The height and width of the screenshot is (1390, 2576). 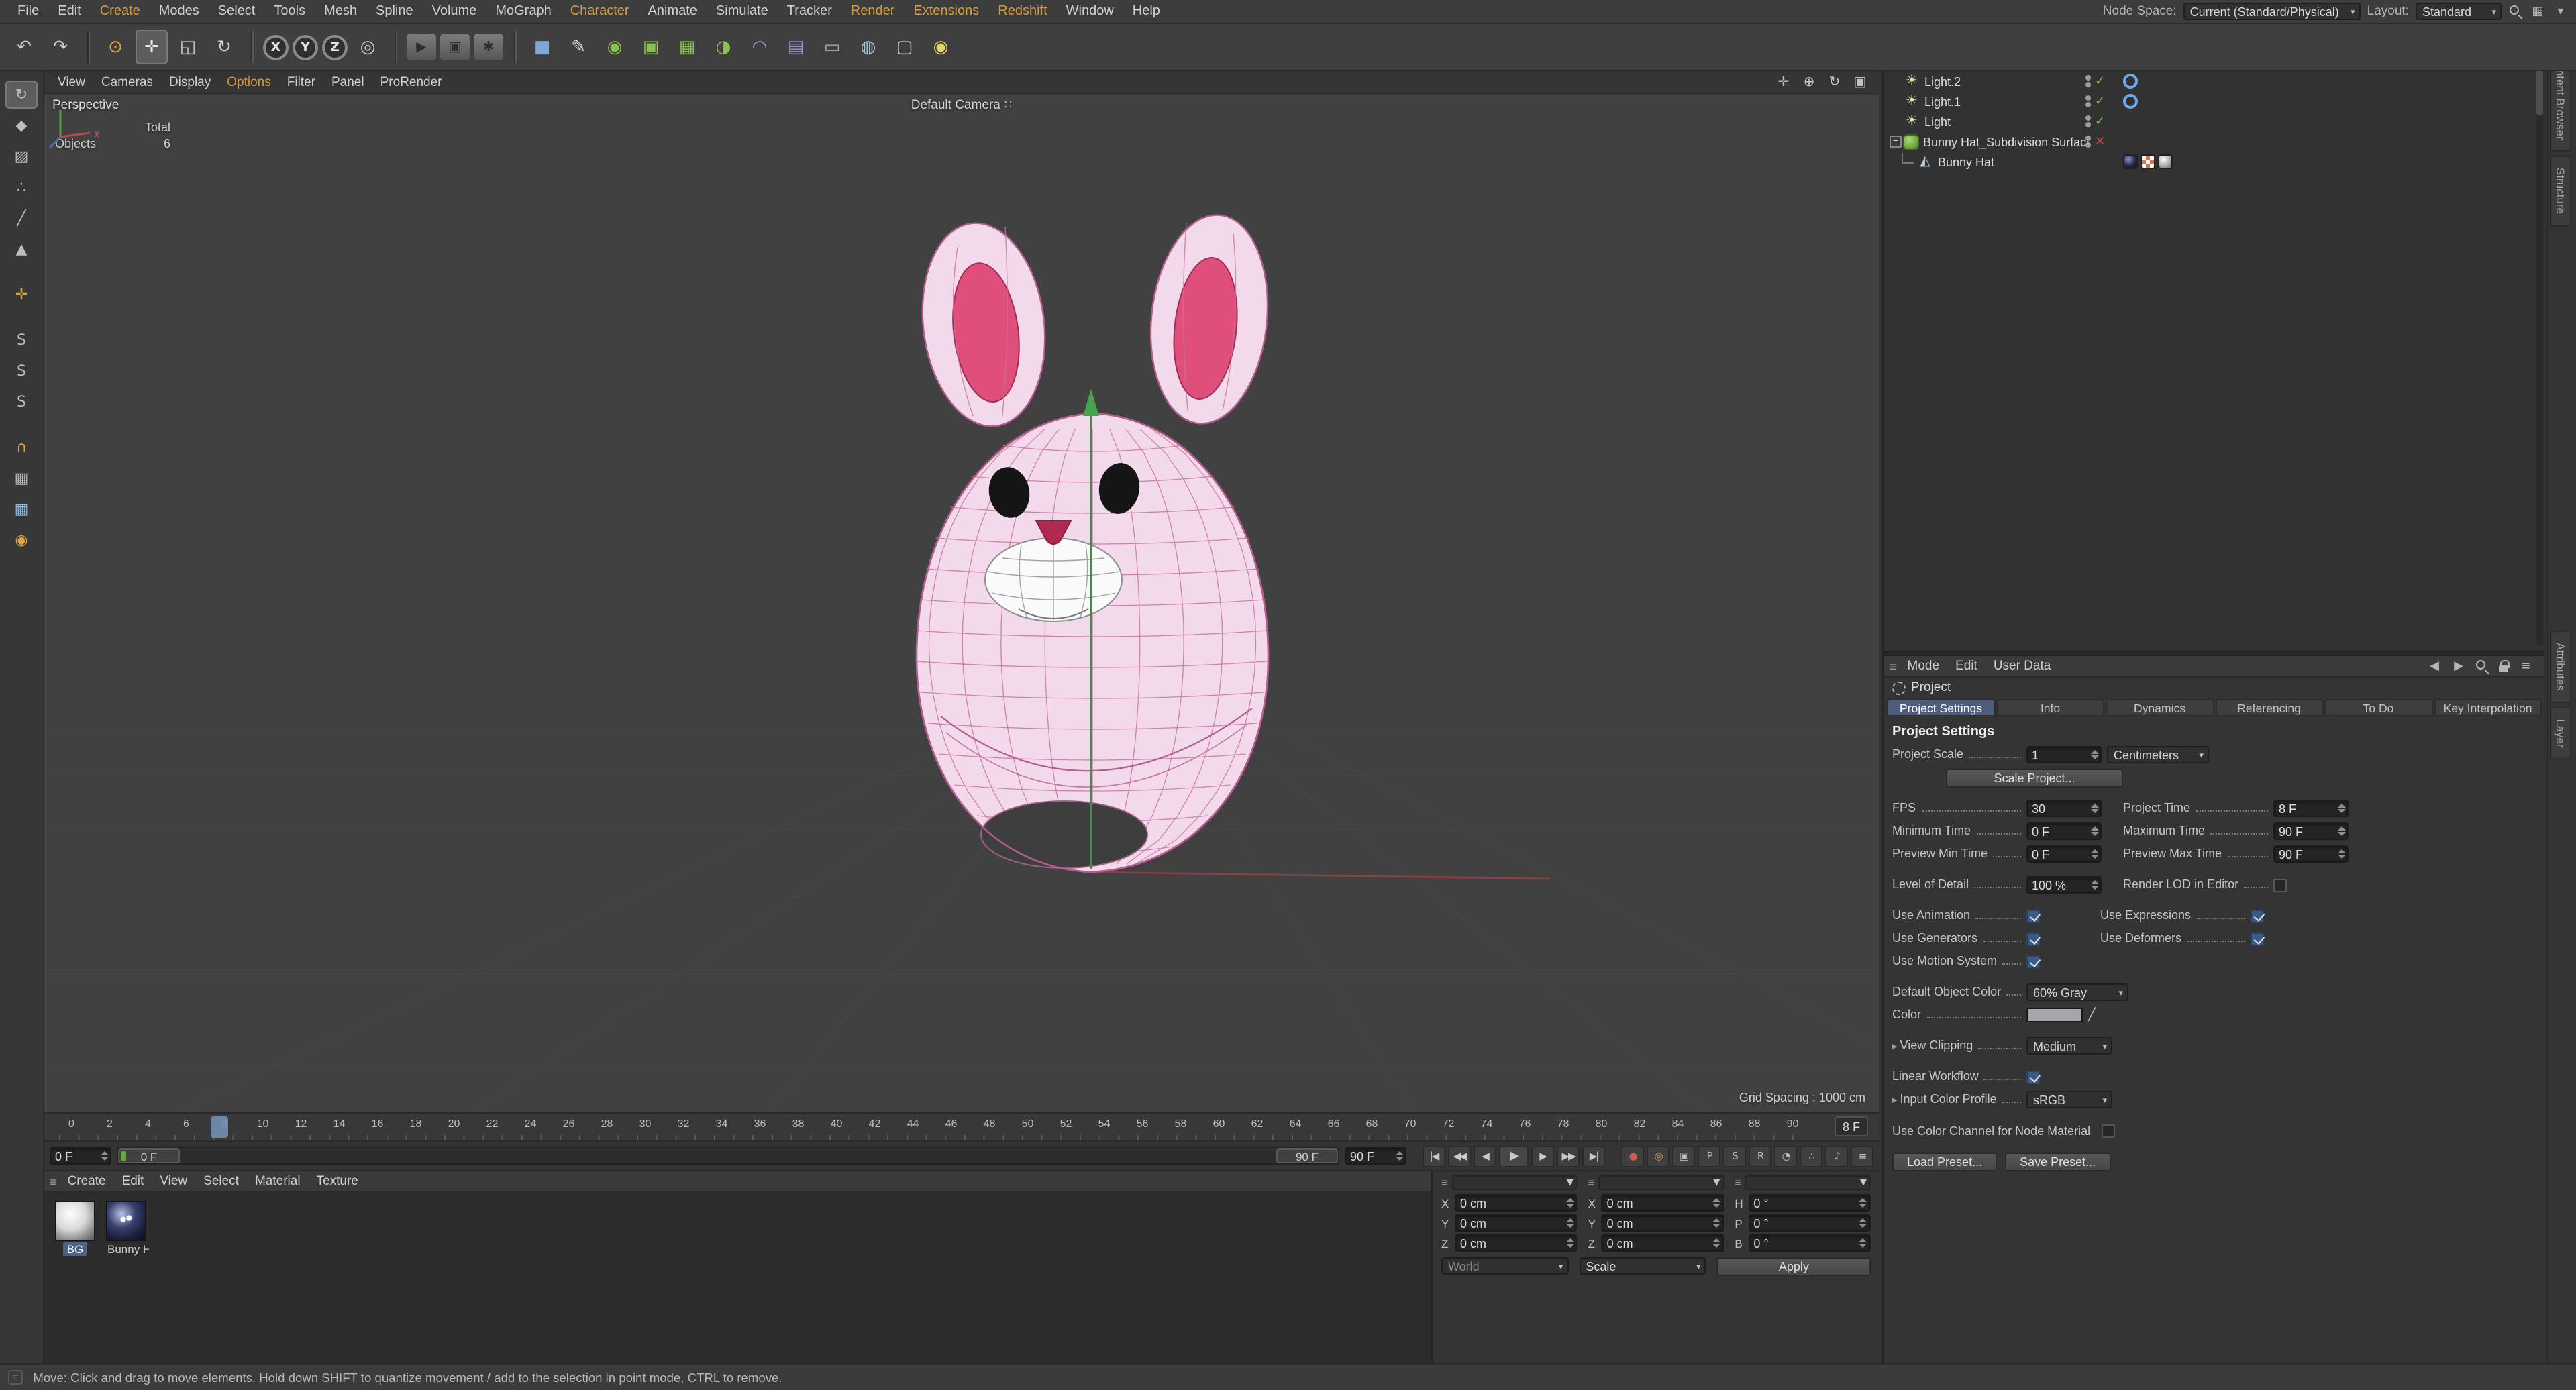 I want to click on object-tree: Background ☀ Light.2 ✓ ☀ Light.1 ✓, so click(x=2214, y=349).